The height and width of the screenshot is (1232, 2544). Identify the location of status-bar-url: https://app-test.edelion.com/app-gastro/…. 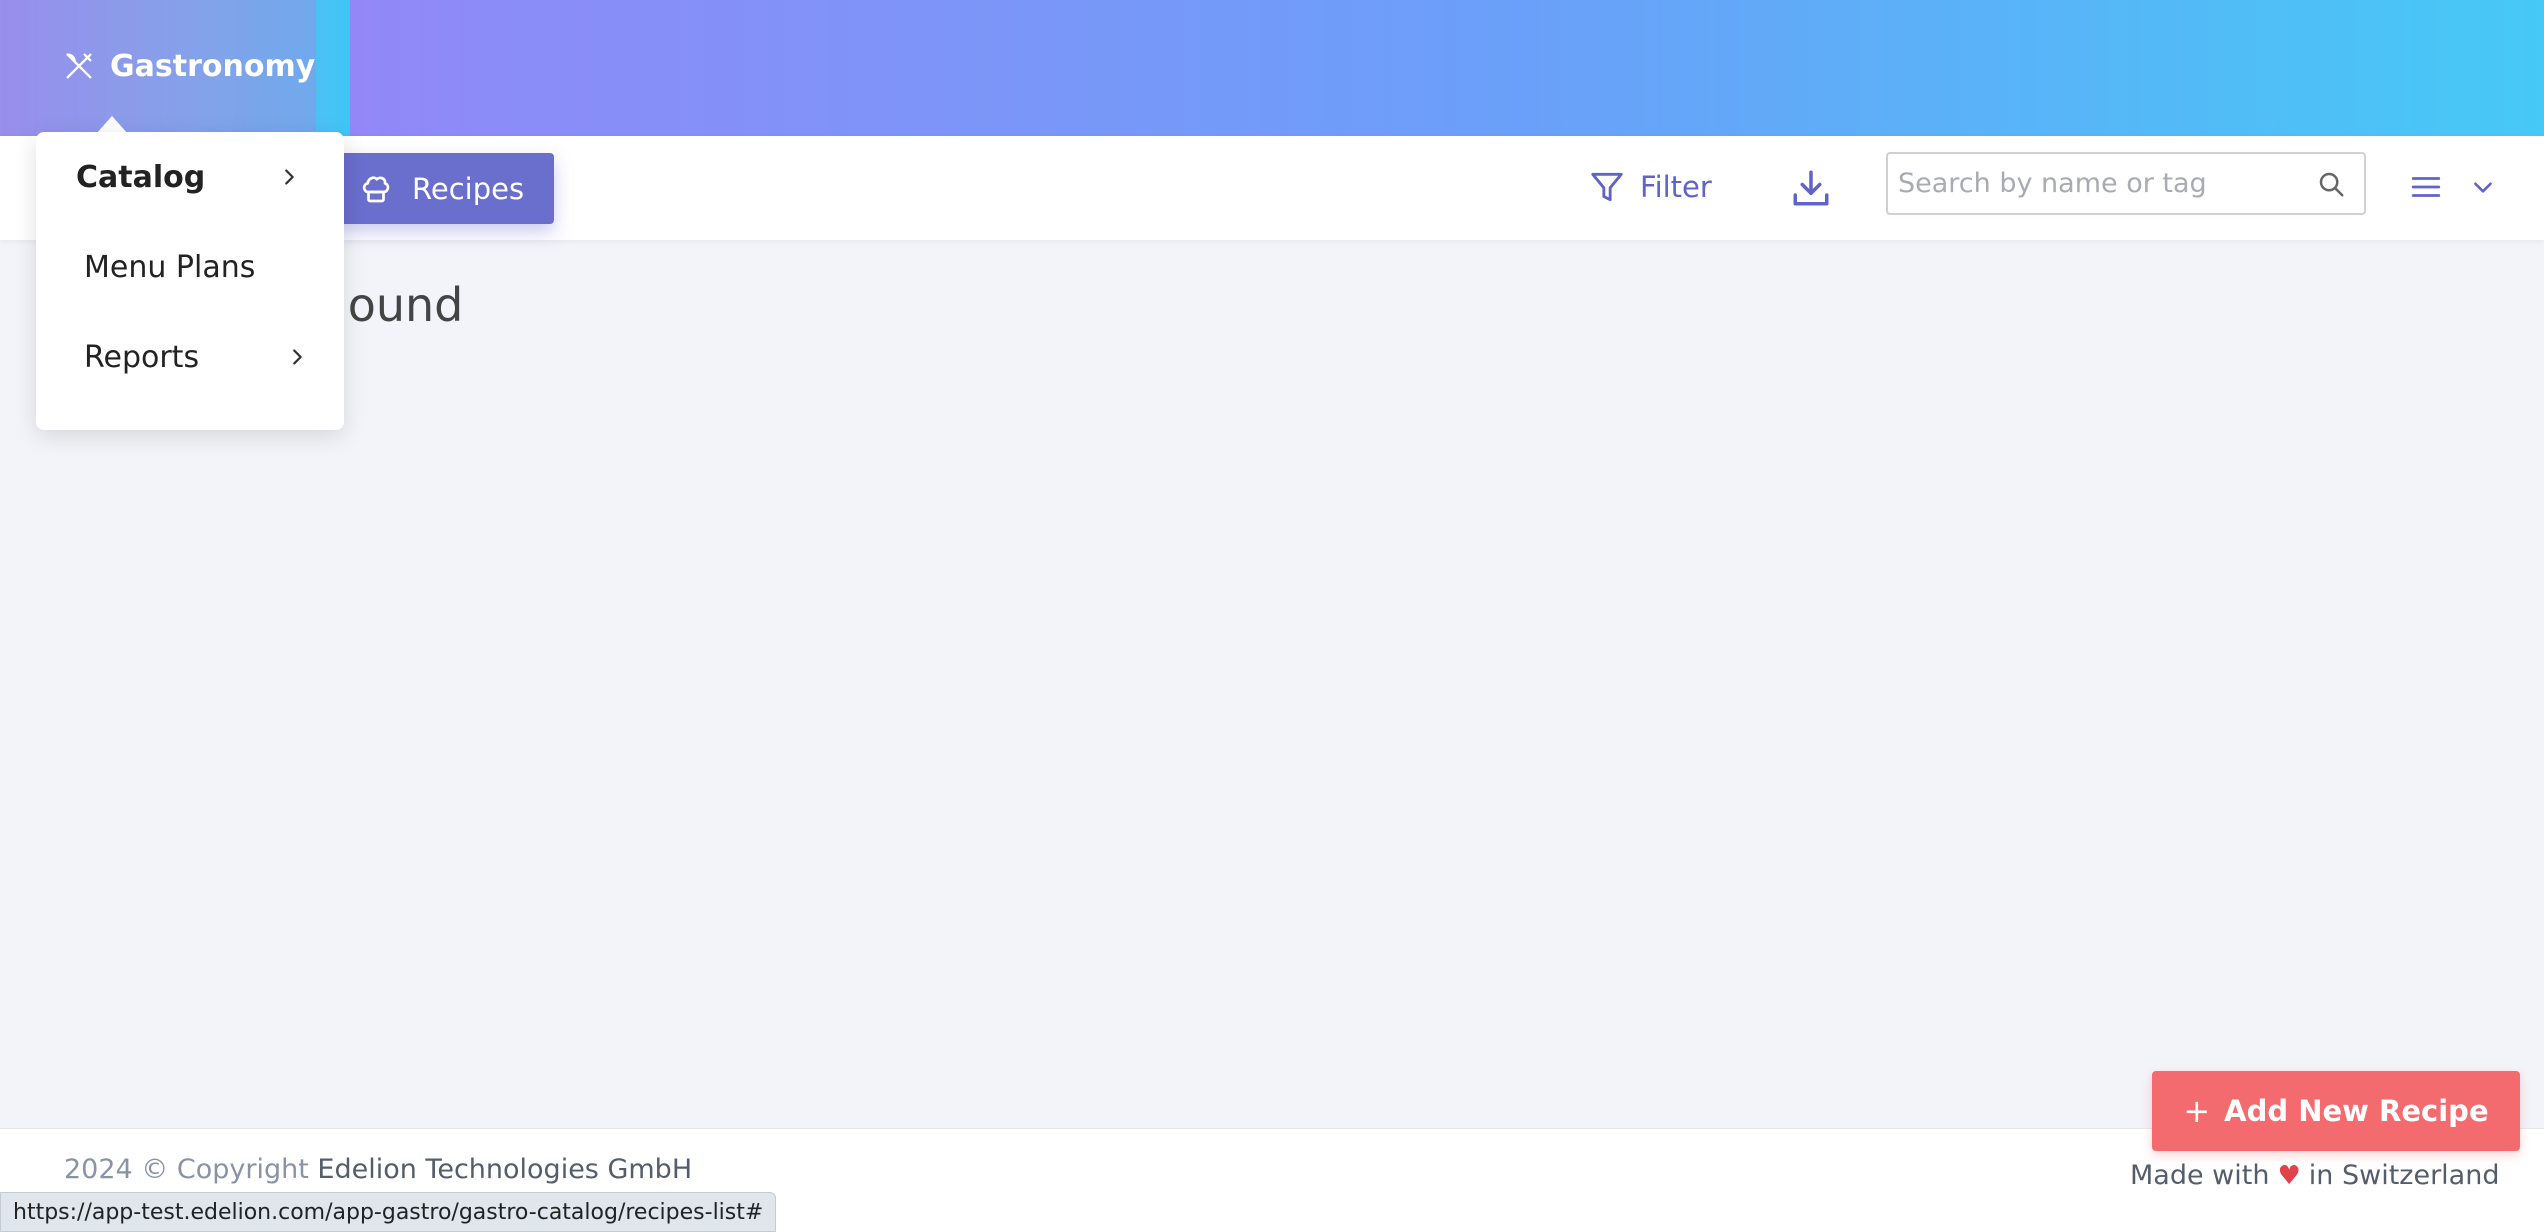
(388, 1212).